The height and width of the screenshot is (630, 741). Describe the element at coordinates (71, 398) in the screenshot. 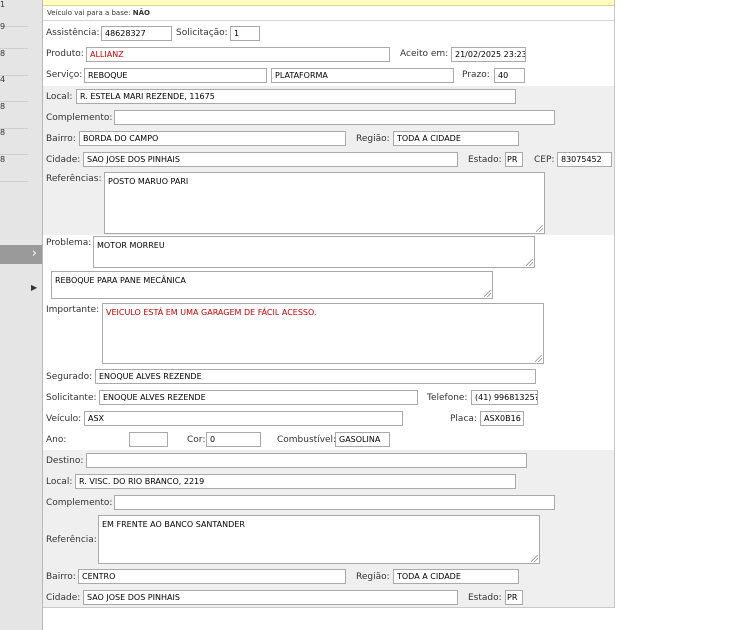

I see `solicitante-label: Solicitante:` at that location.